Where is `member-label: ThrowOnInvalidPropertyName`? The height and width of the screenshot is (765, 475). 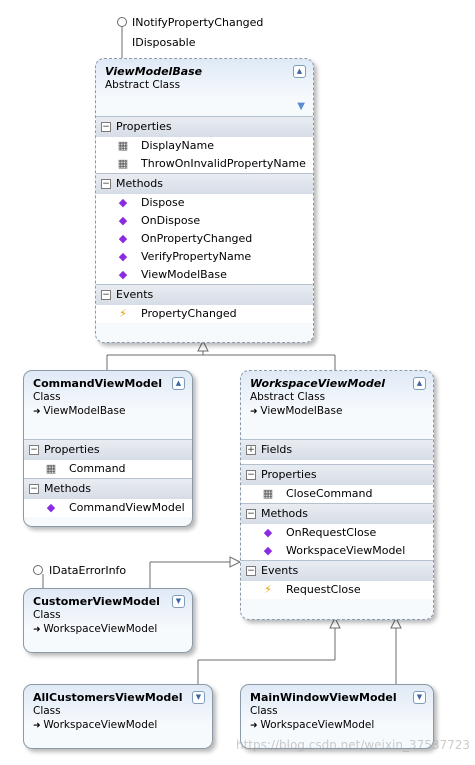
member-label: ThrowOnInvalidPropertyName is located at coordinates (223, 163).